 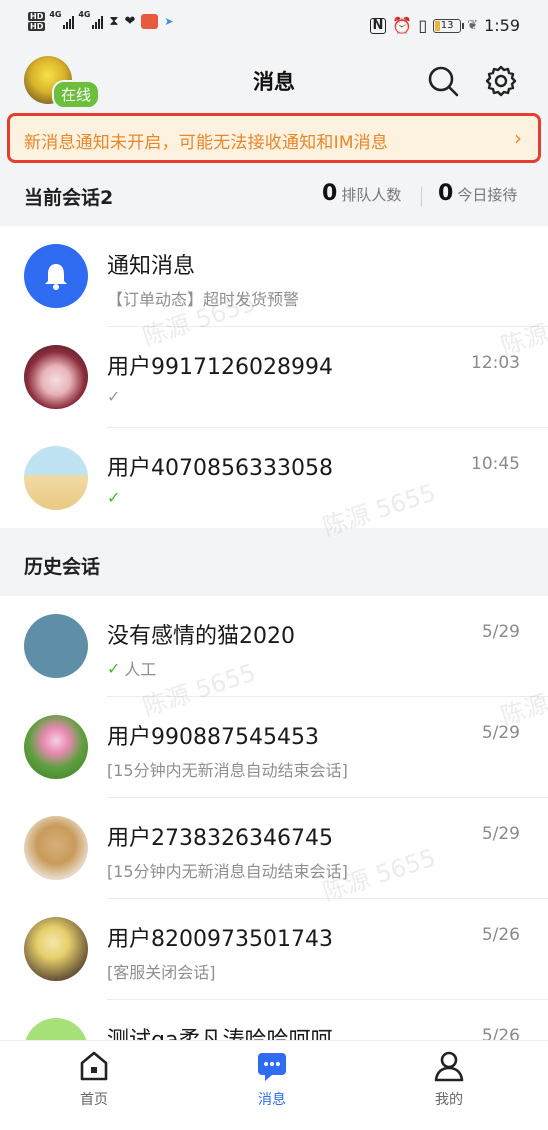 I want to click on queue-label: 排队人数, so click(x=371, y=195).